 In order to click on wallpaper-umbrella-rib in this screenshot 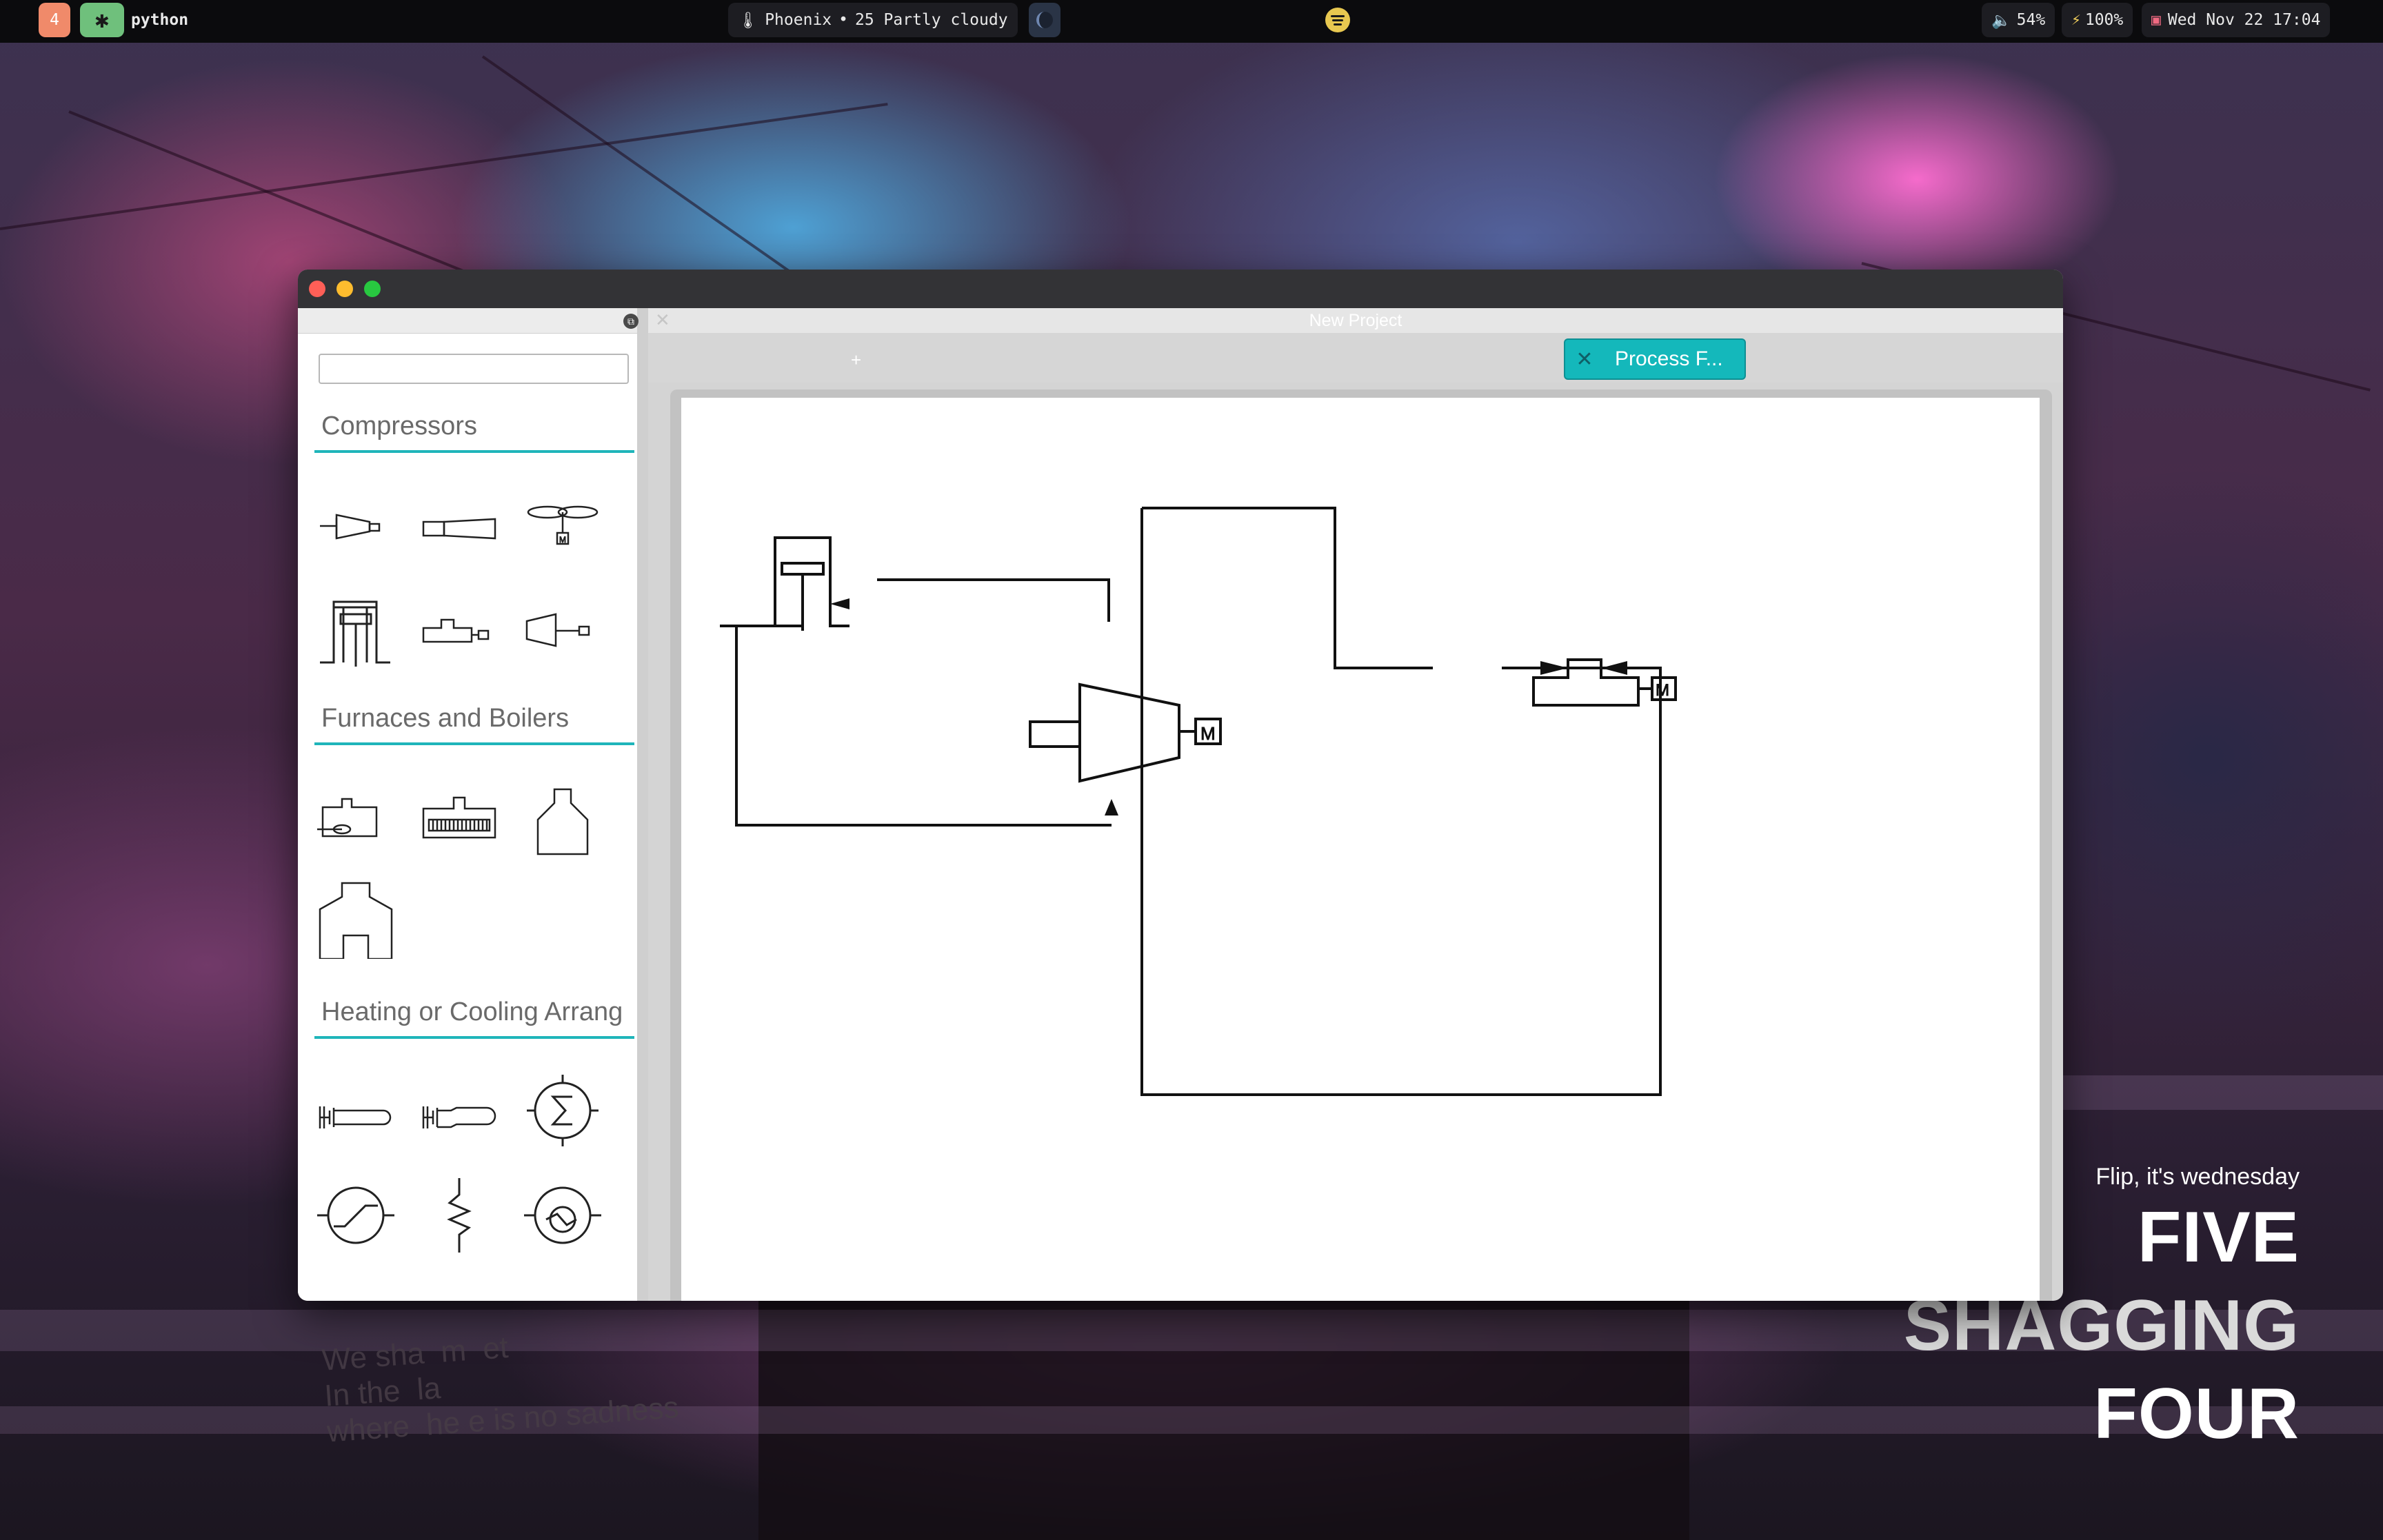, I will do `click(444, 167)`.